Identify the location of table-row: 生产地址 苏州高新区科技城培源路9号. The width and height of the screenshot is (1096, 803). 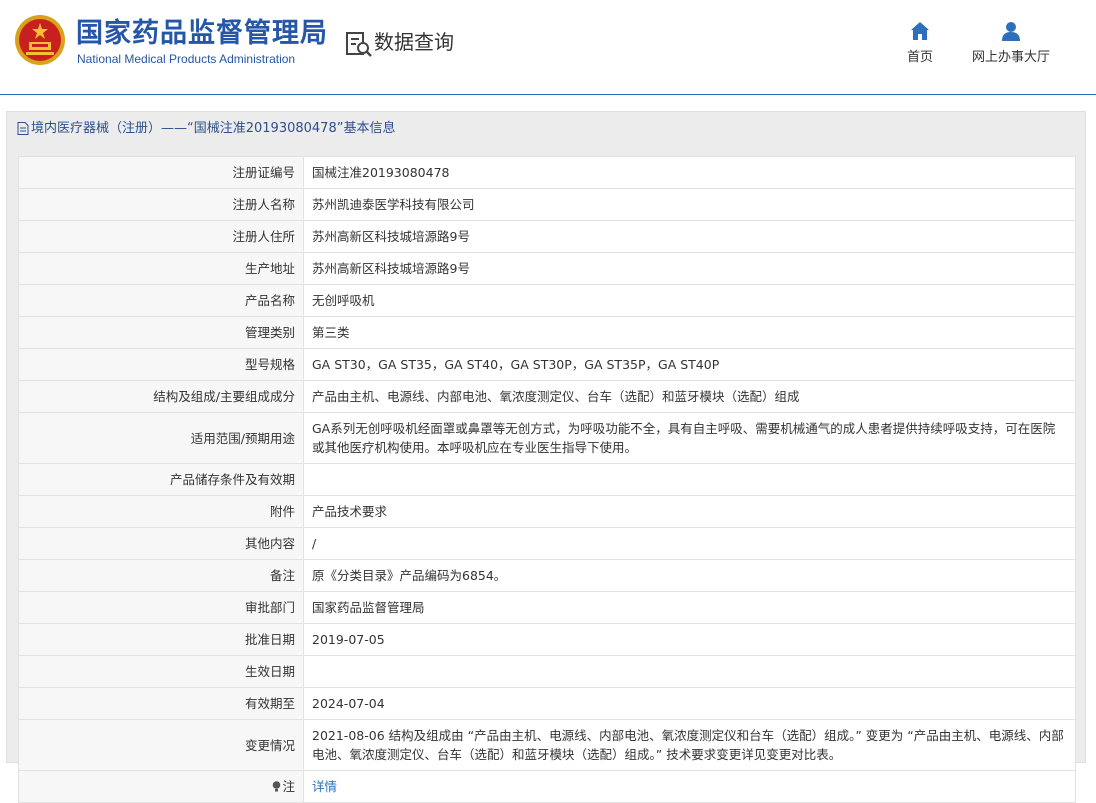
(547, 268).